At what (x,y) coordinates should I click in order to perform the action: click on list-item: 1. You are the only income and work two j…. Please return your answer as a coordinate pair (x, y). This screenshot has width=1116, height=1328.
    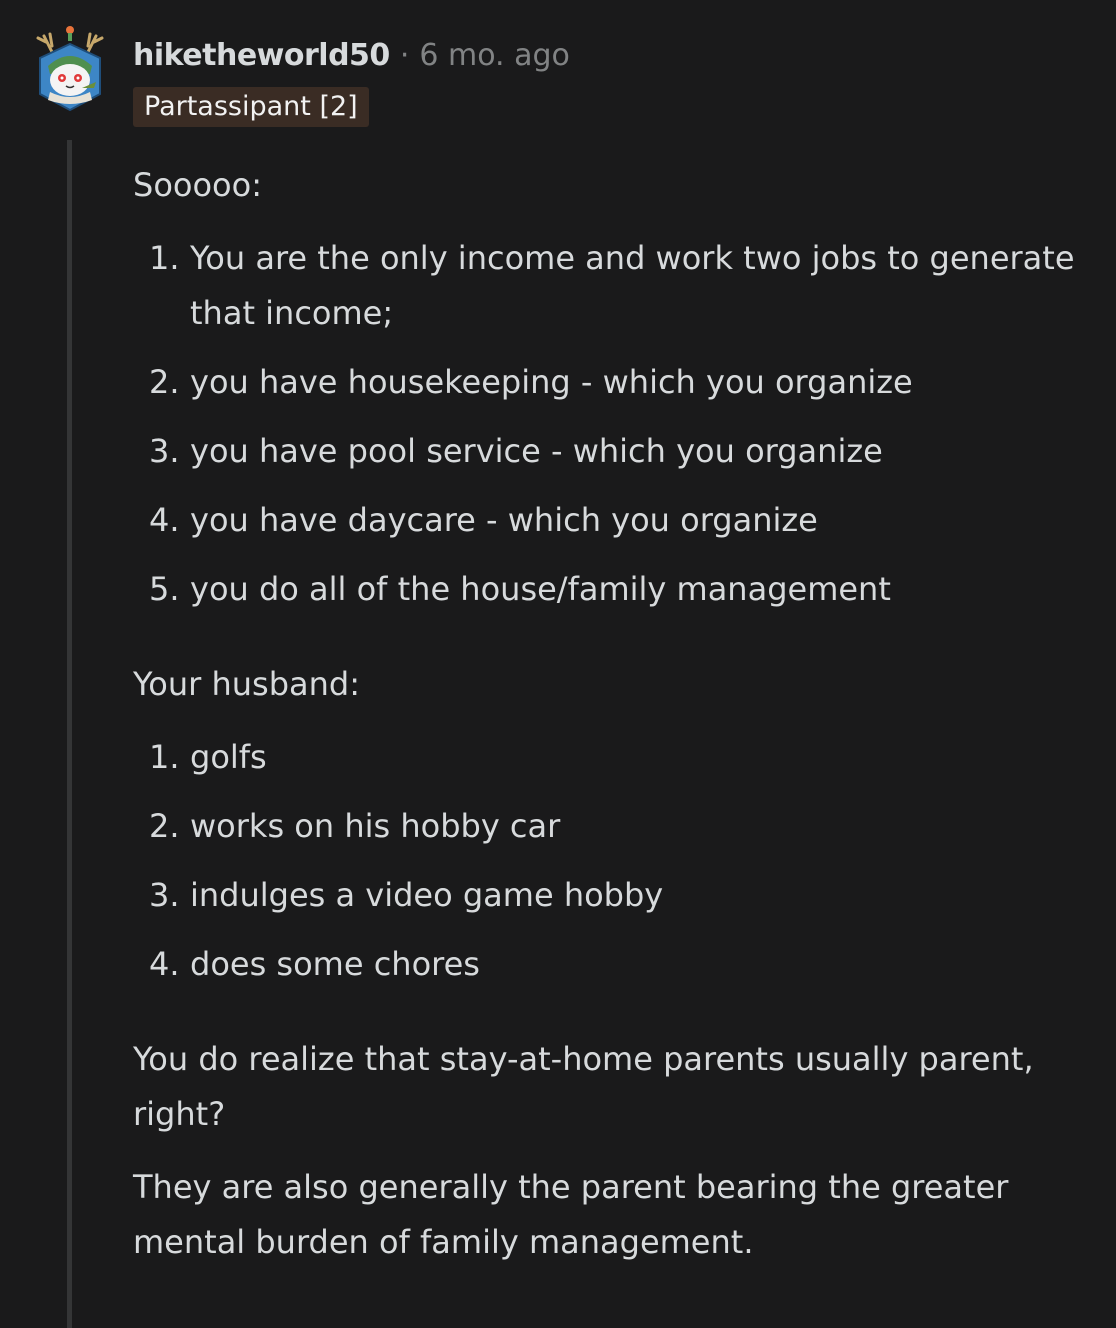
    Looking at the image, I should click on (612, 285).